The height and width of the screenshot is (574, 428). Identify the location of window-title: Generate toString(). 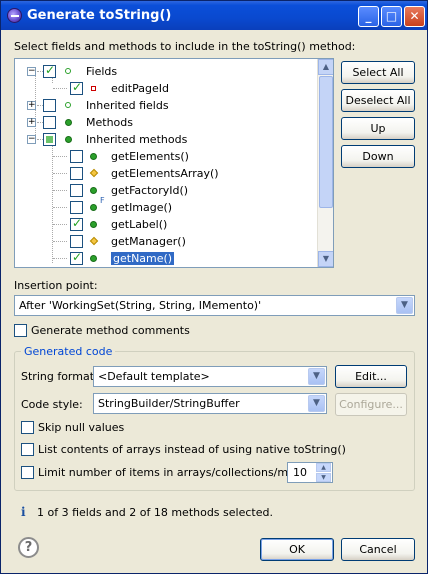
(99, 15).